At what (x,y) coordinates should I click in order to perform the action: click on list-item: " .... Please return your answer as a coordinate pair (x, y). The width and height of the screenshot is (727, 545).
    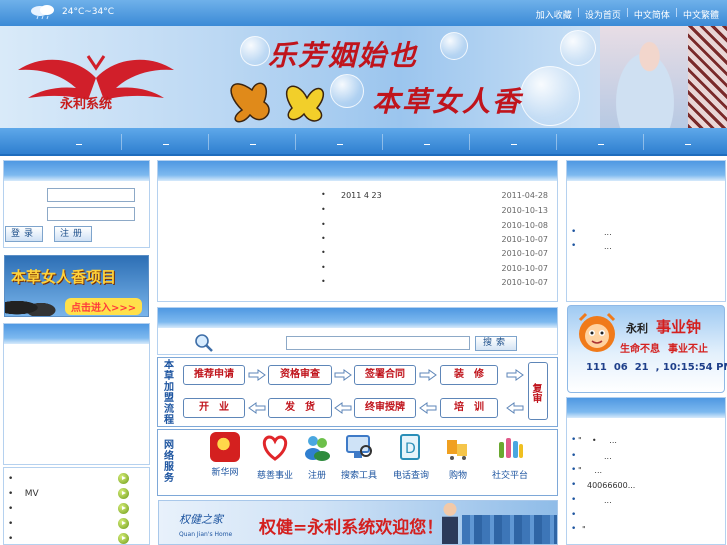
    Looking at the image, I should click on (590, 470).